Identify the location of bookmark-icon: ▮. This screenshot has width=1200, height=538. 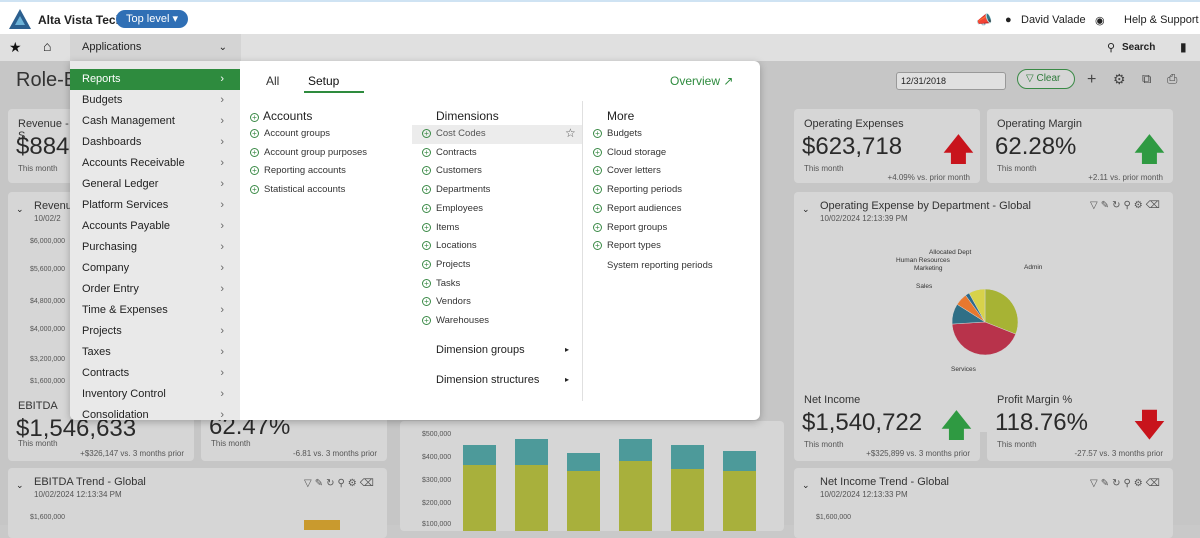
(1183, 47).